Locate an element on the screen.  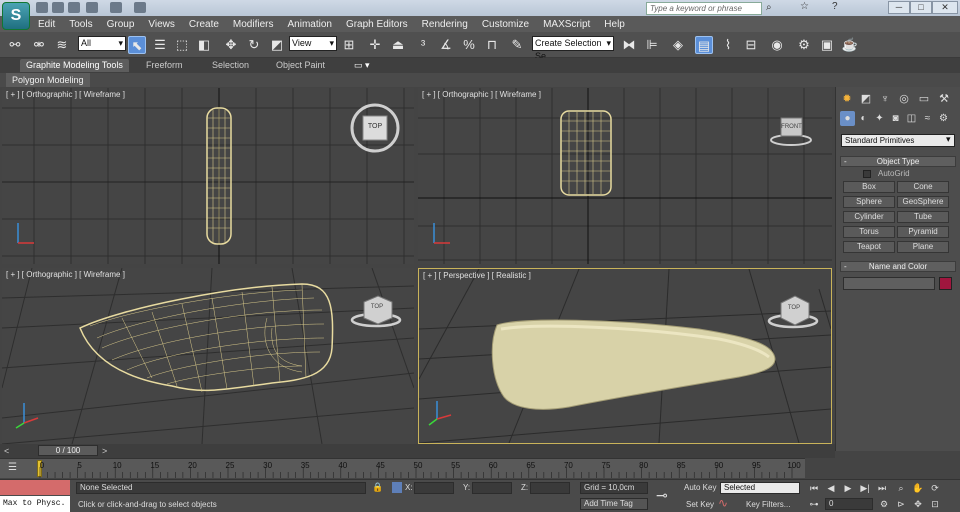
box-button: Box is located at coordinates (869, 187).